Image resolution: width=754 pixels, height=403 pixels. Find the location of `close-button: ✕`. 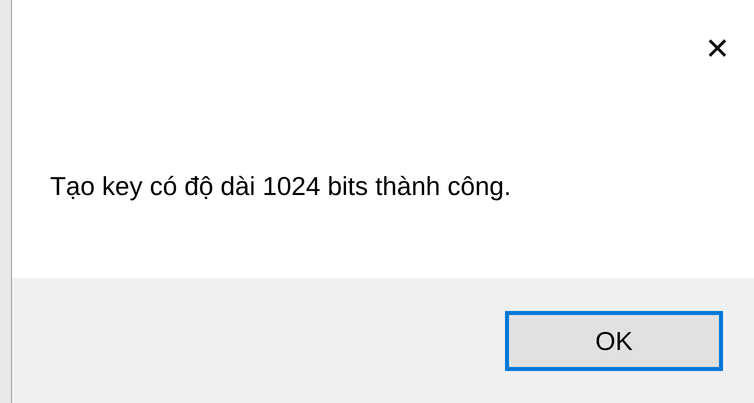

close-button: ✕ is located at coordinates (717, 50).